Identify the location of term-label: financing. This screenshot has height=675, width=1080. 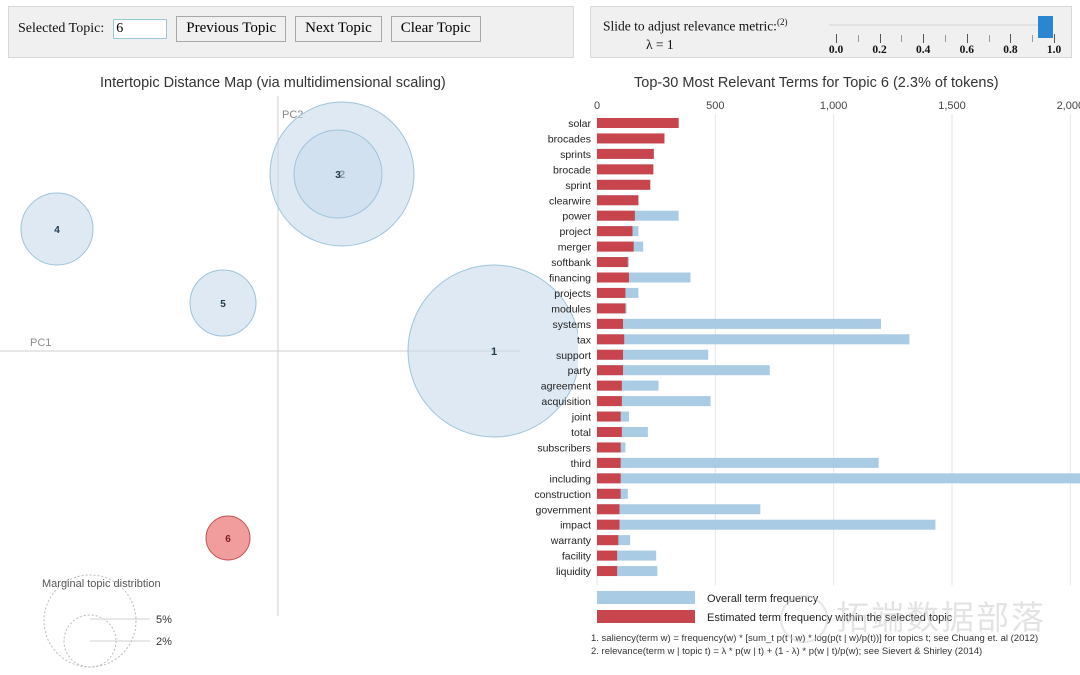
(570, 279).